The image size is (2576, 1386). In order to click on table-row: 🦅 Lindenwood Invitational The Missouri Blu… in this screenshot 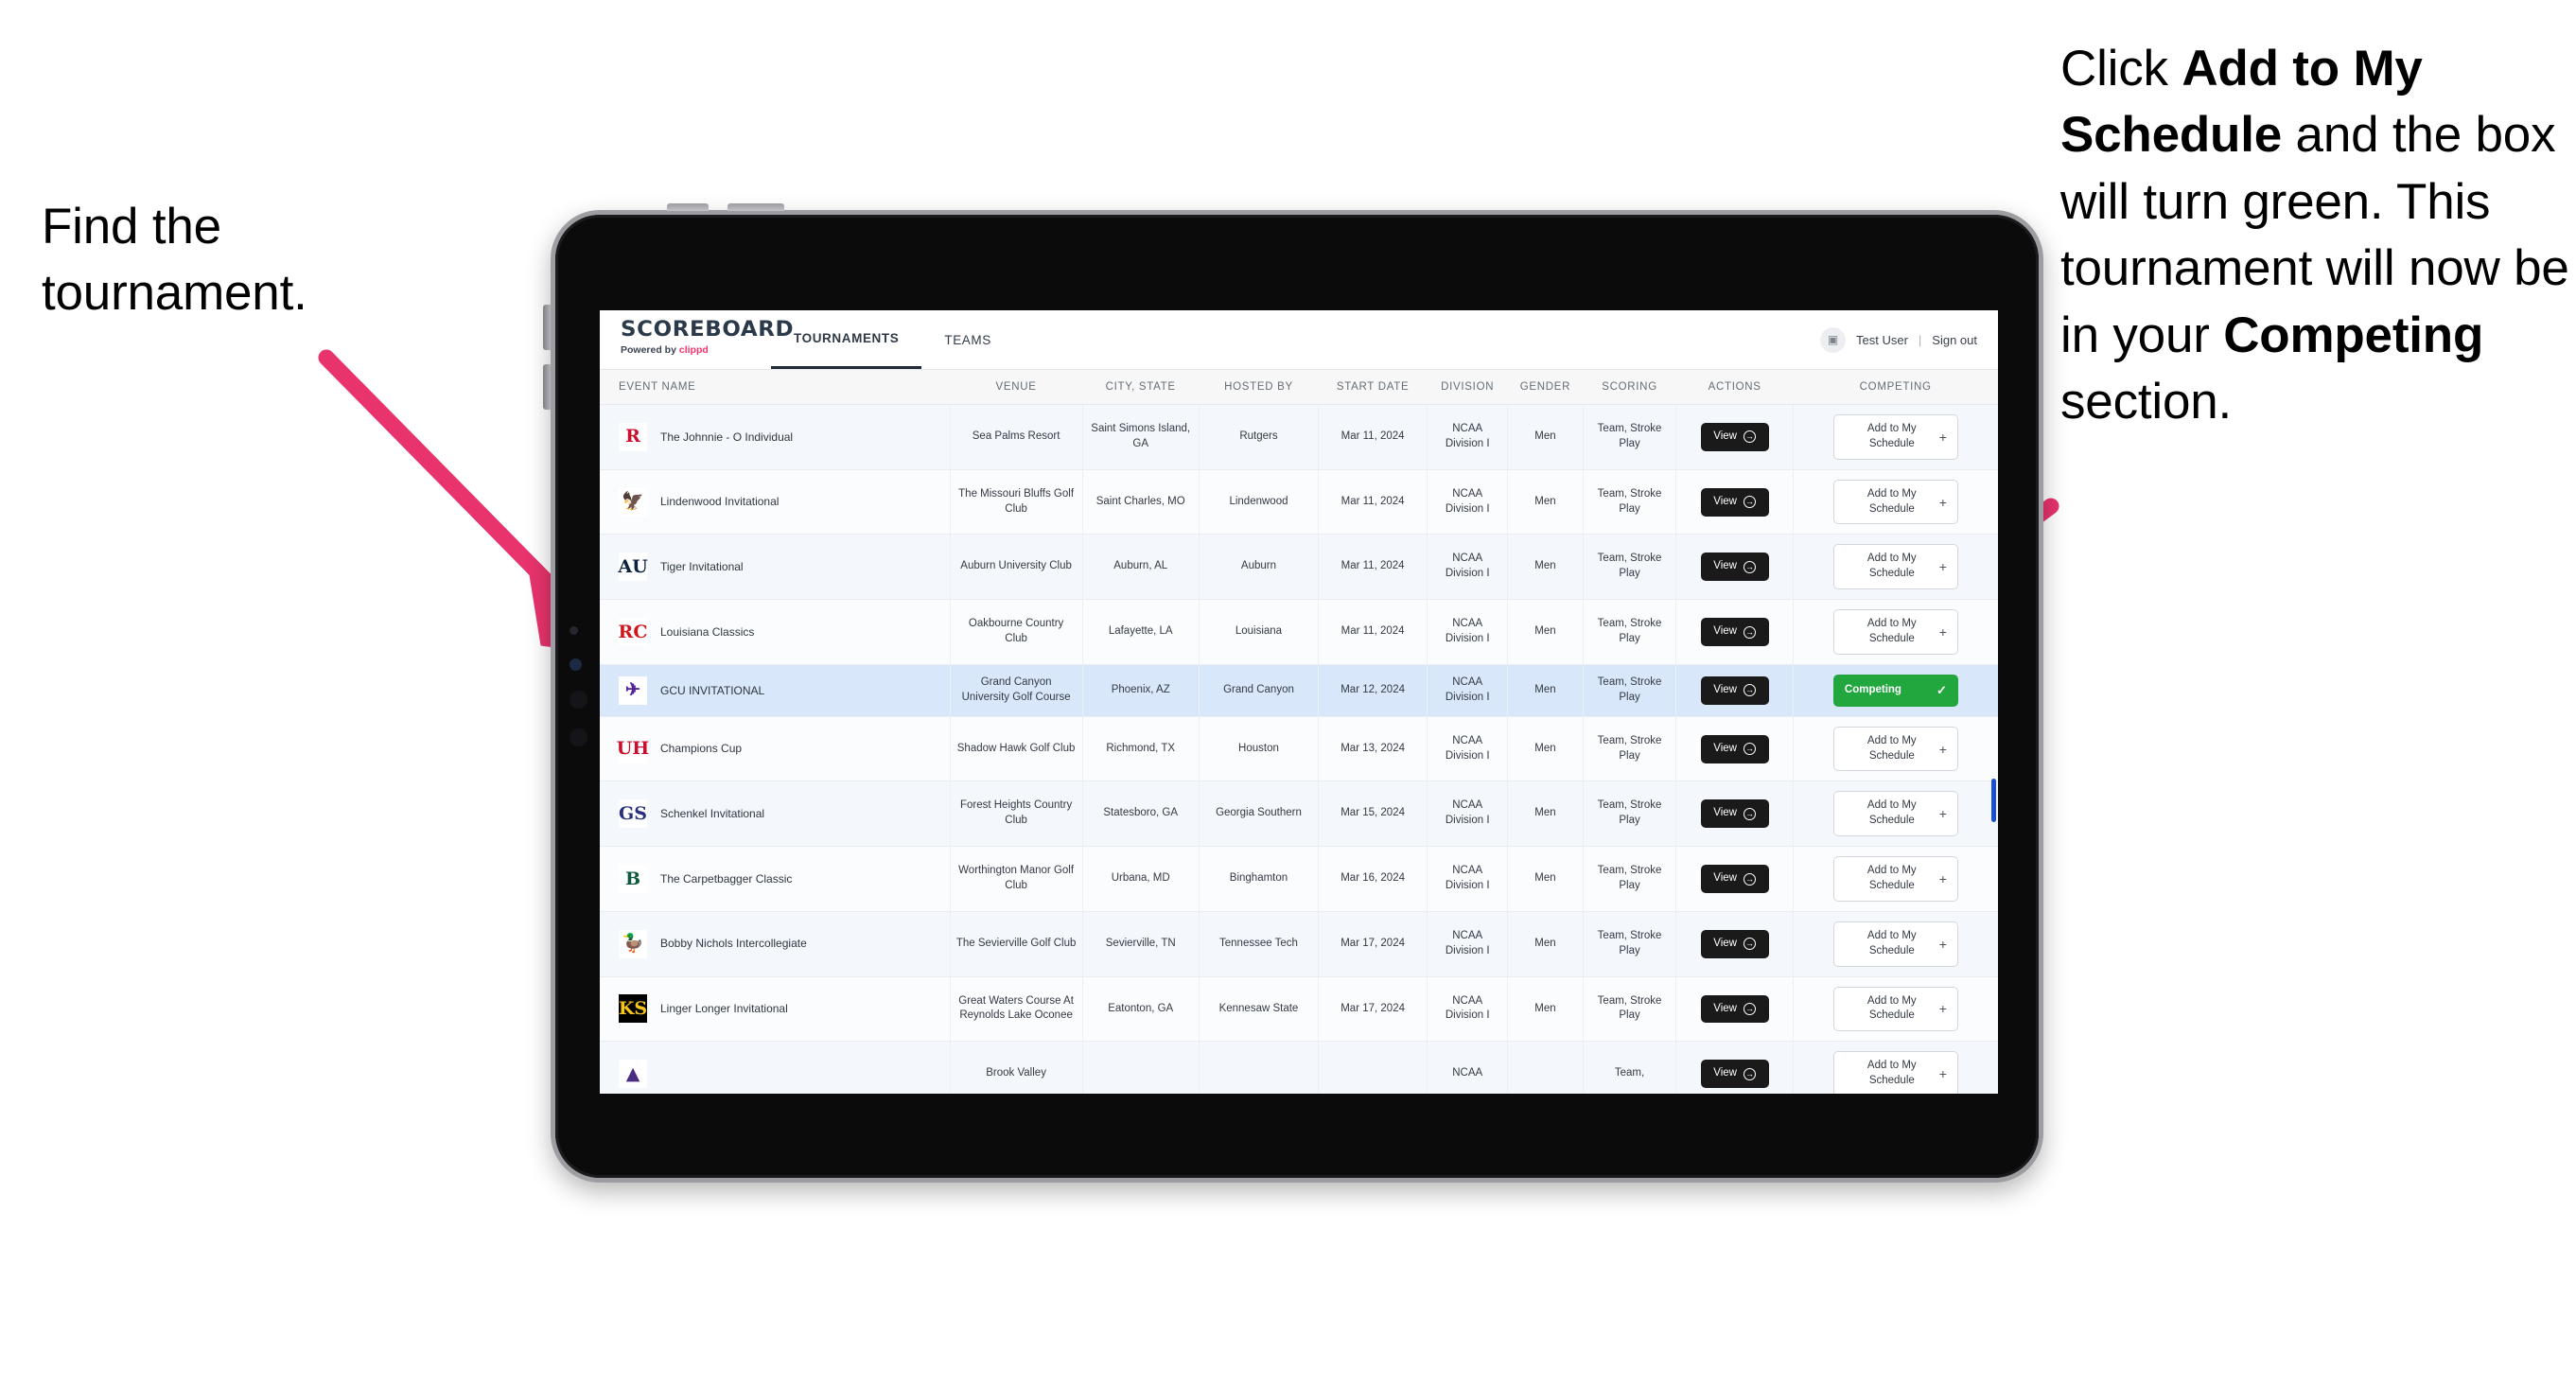, I will do `click(1299, 502)`.